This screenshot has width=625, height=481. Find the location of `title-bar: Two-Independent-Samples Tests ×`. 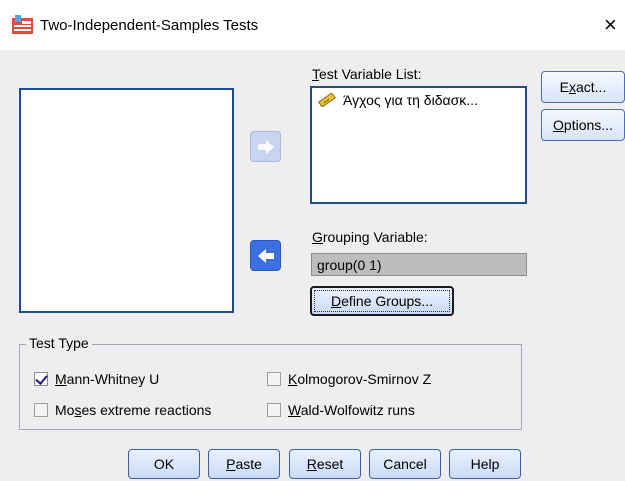

title-bar: Two-Independent-Samples Tests × is located at coordinates (312, 25).